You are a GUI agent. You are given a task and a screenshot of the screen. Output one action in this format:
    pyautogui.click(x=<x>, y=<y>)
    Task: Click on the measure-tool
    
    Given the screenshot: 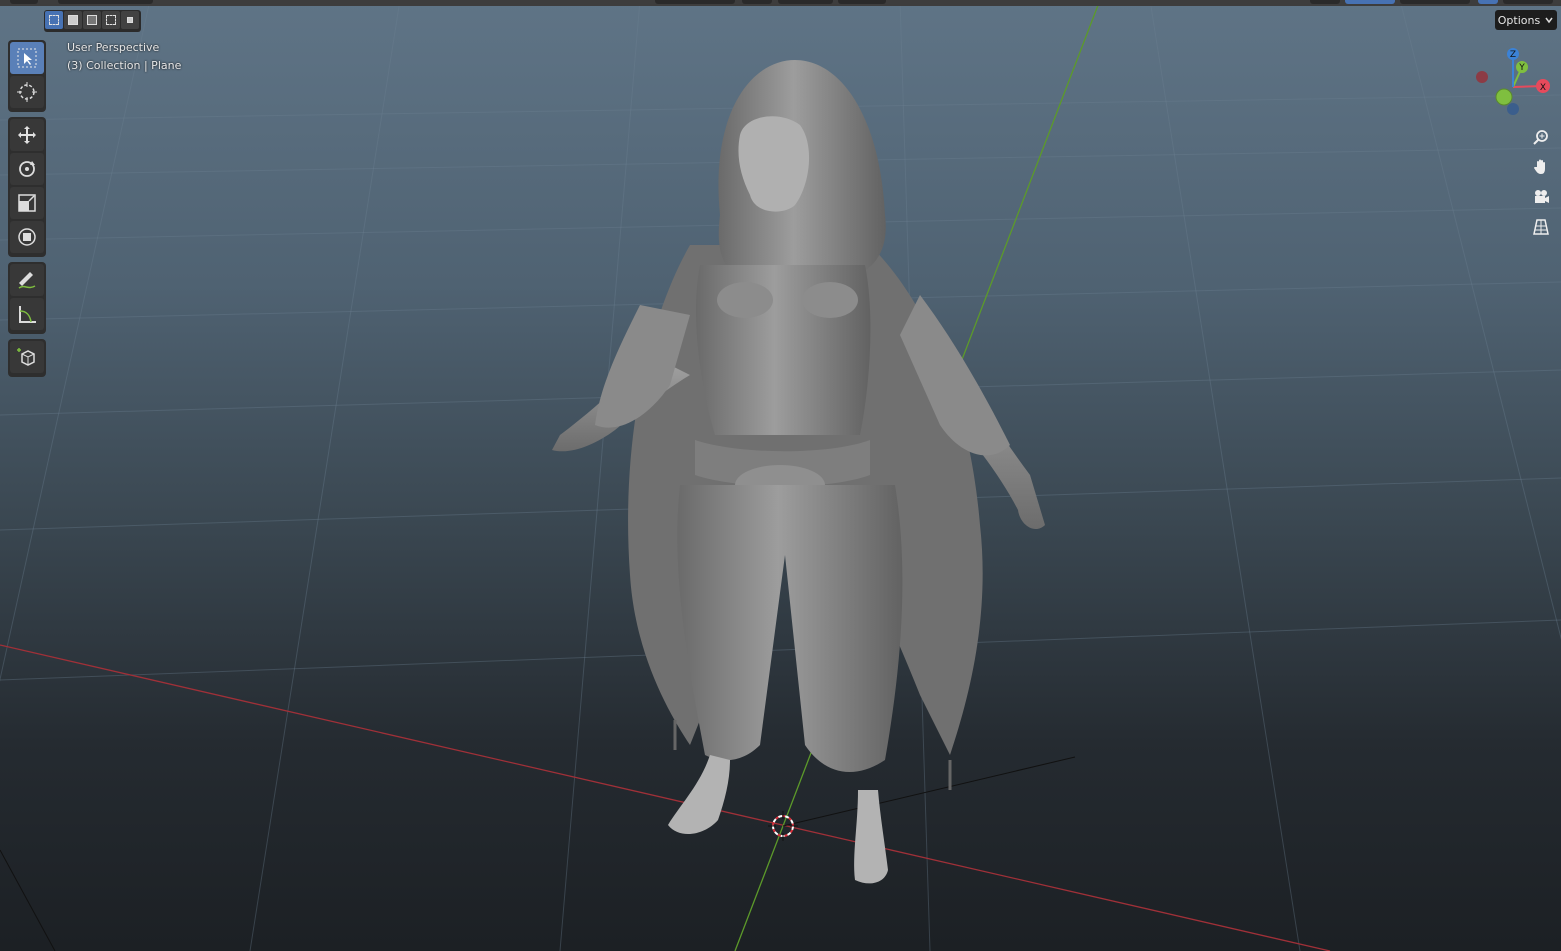 What is the action you would take?
    pyautogui.click(x=27, y=314)
    